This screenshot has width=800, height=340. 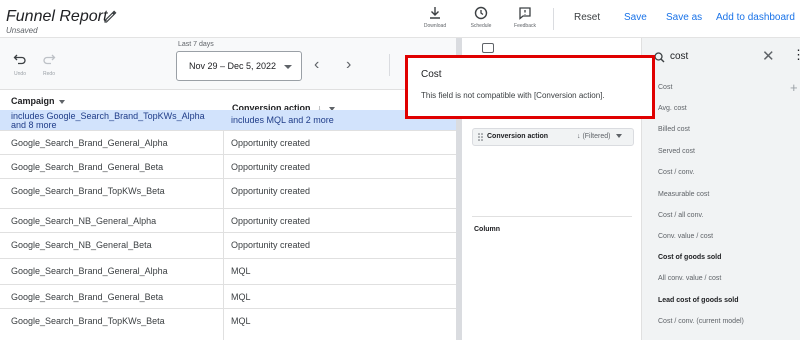 I want to click on close-icon: ✕, so click(x=768, y=56).